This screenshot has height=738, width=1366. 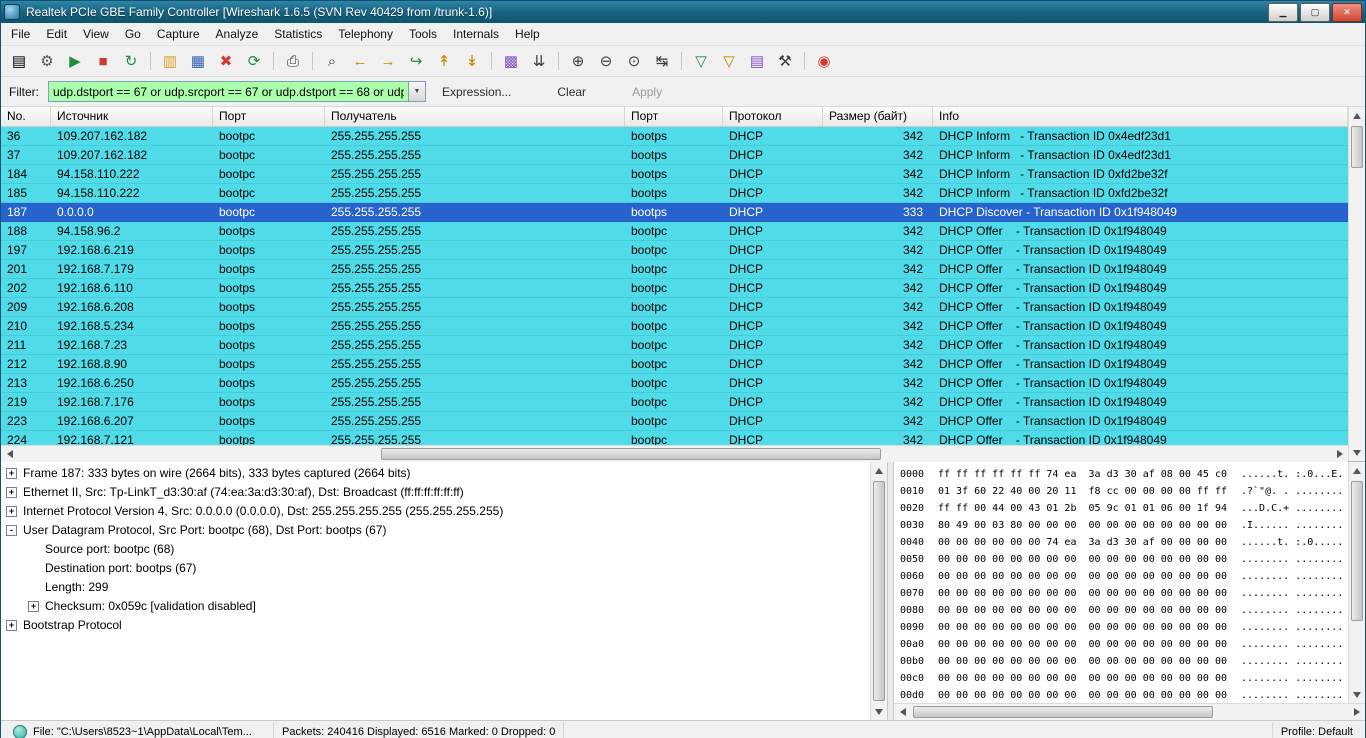 I want to click on status-profile-text: Profile: Default, so click(x=1316, y=730).